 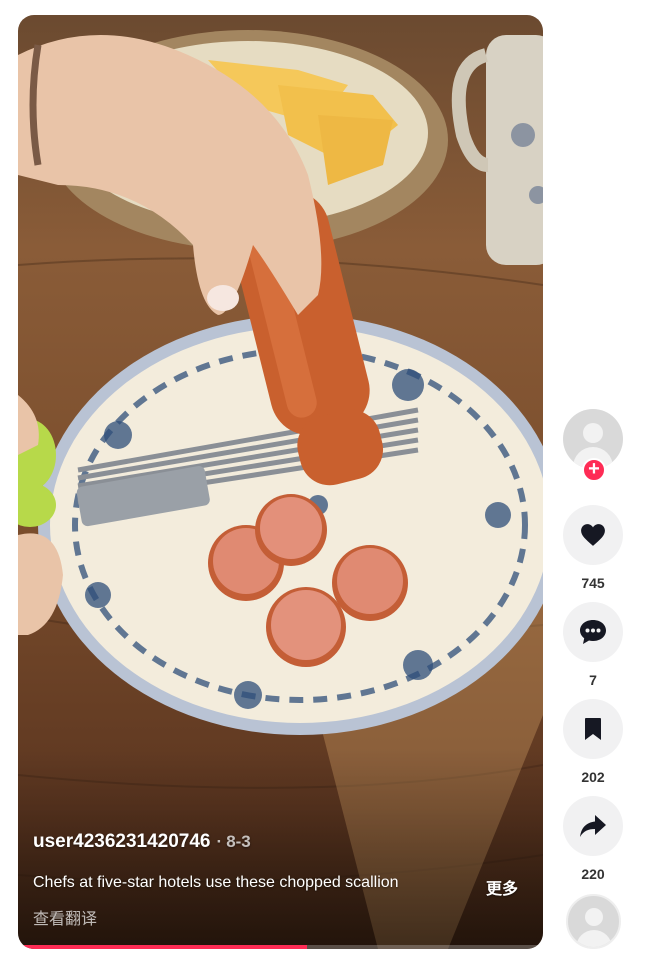 I want to click on share-count: 220, so click(x=593, y=874).